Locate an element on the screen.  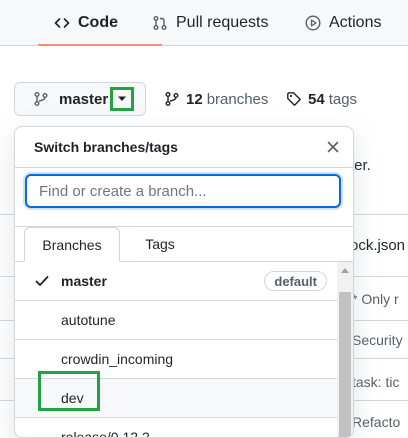
commit-message: * Only r is located at coordinates (375, 299).